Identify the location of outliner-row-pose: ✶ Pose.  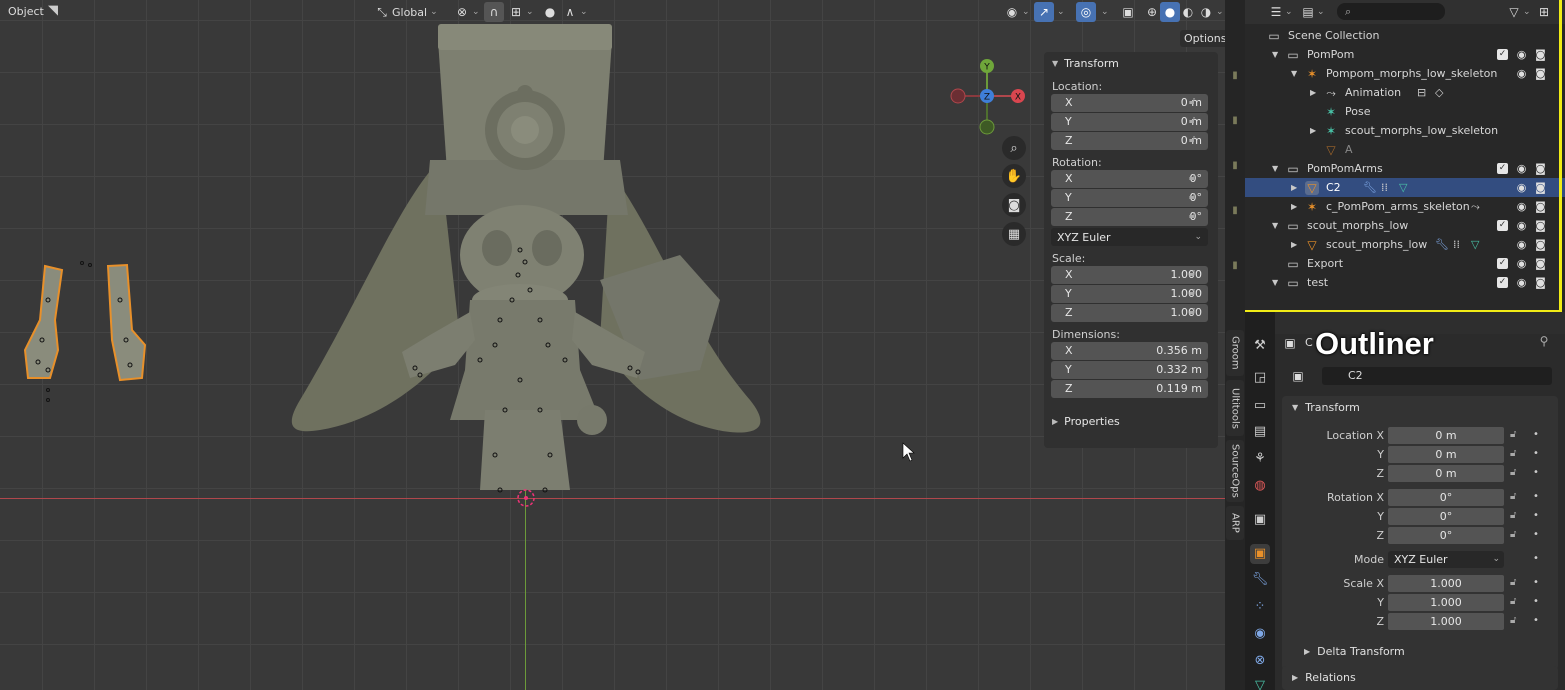
(1405, 111).